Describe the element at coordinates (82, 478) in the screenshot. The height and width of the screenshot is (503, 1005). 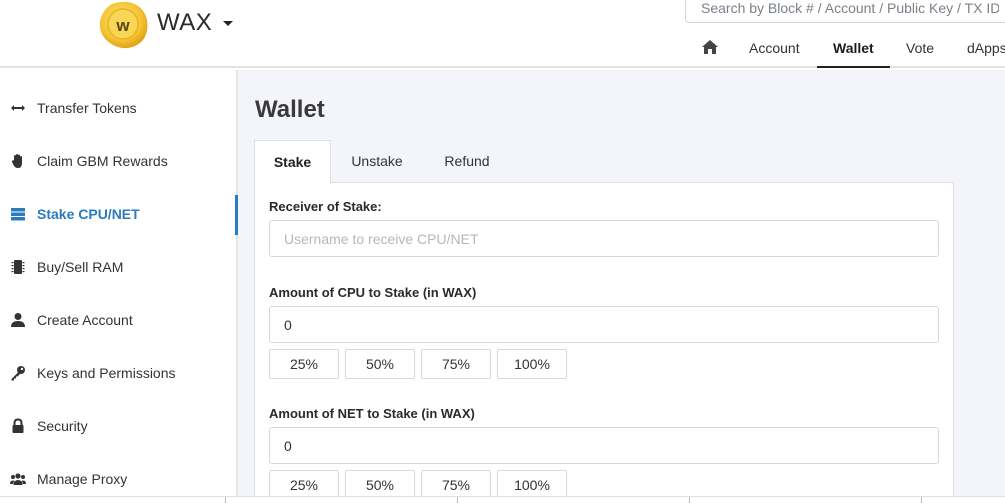
I see `sidebar-item-label: Manage Proxy` at that location.